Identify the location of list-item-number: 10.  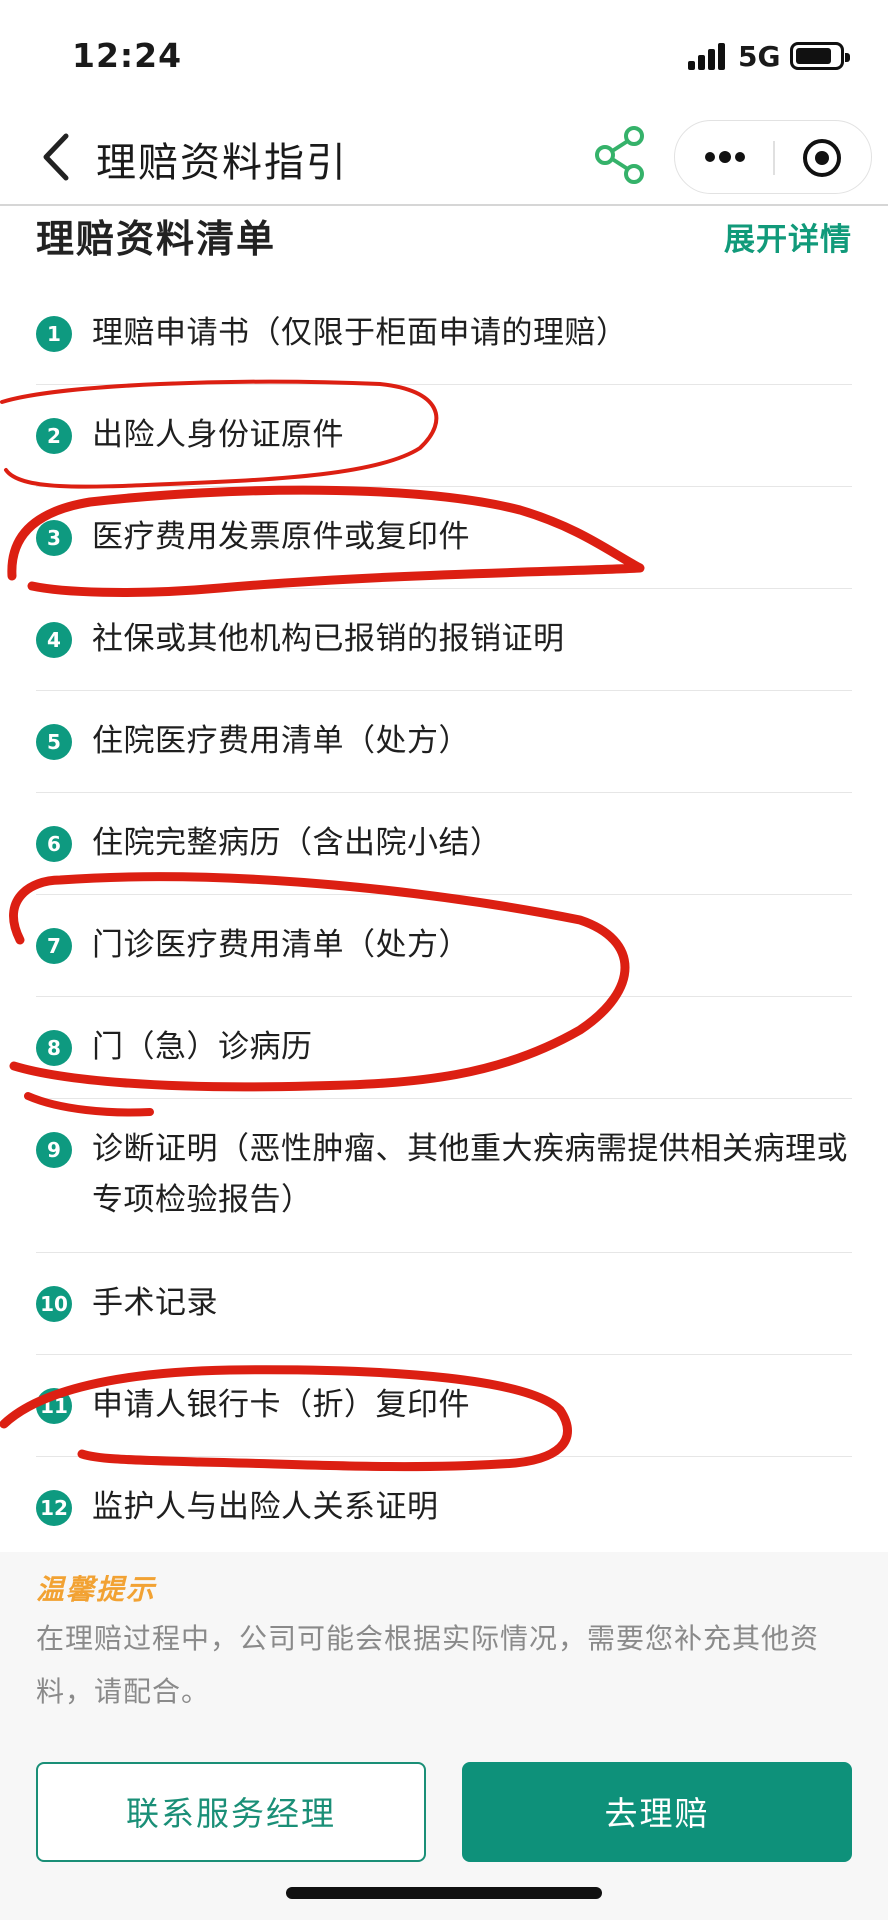
(54, 1304).